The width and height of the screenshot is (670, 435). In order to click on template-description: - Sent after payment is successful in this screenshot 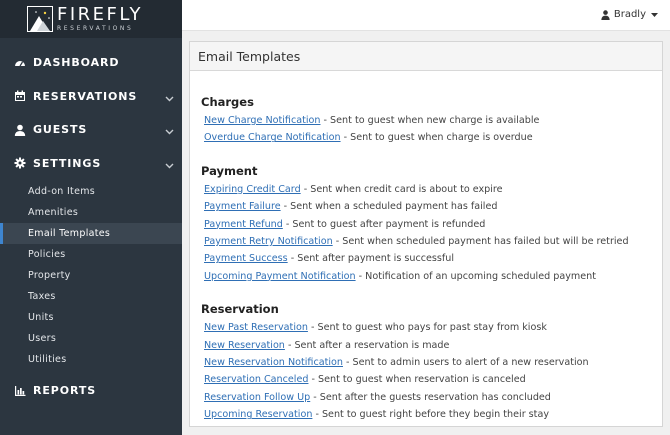, I will do `click(371, 259)`.